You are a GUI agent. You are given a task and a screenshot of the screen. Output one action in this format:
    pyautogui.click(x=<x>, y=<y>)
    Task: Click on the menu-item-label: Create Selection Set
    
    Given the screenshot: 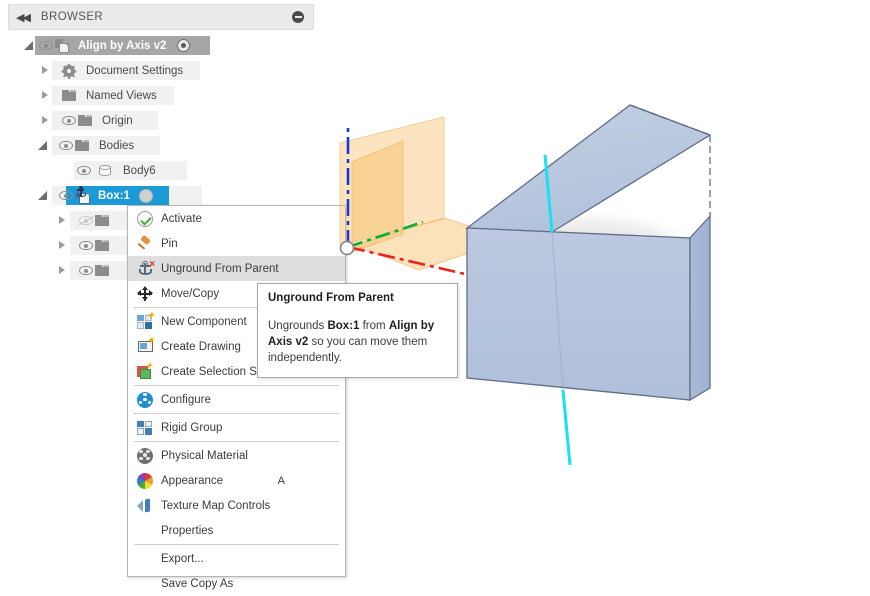 What is the action you would take?
    pyautogui.click(x=214, y=371)
    